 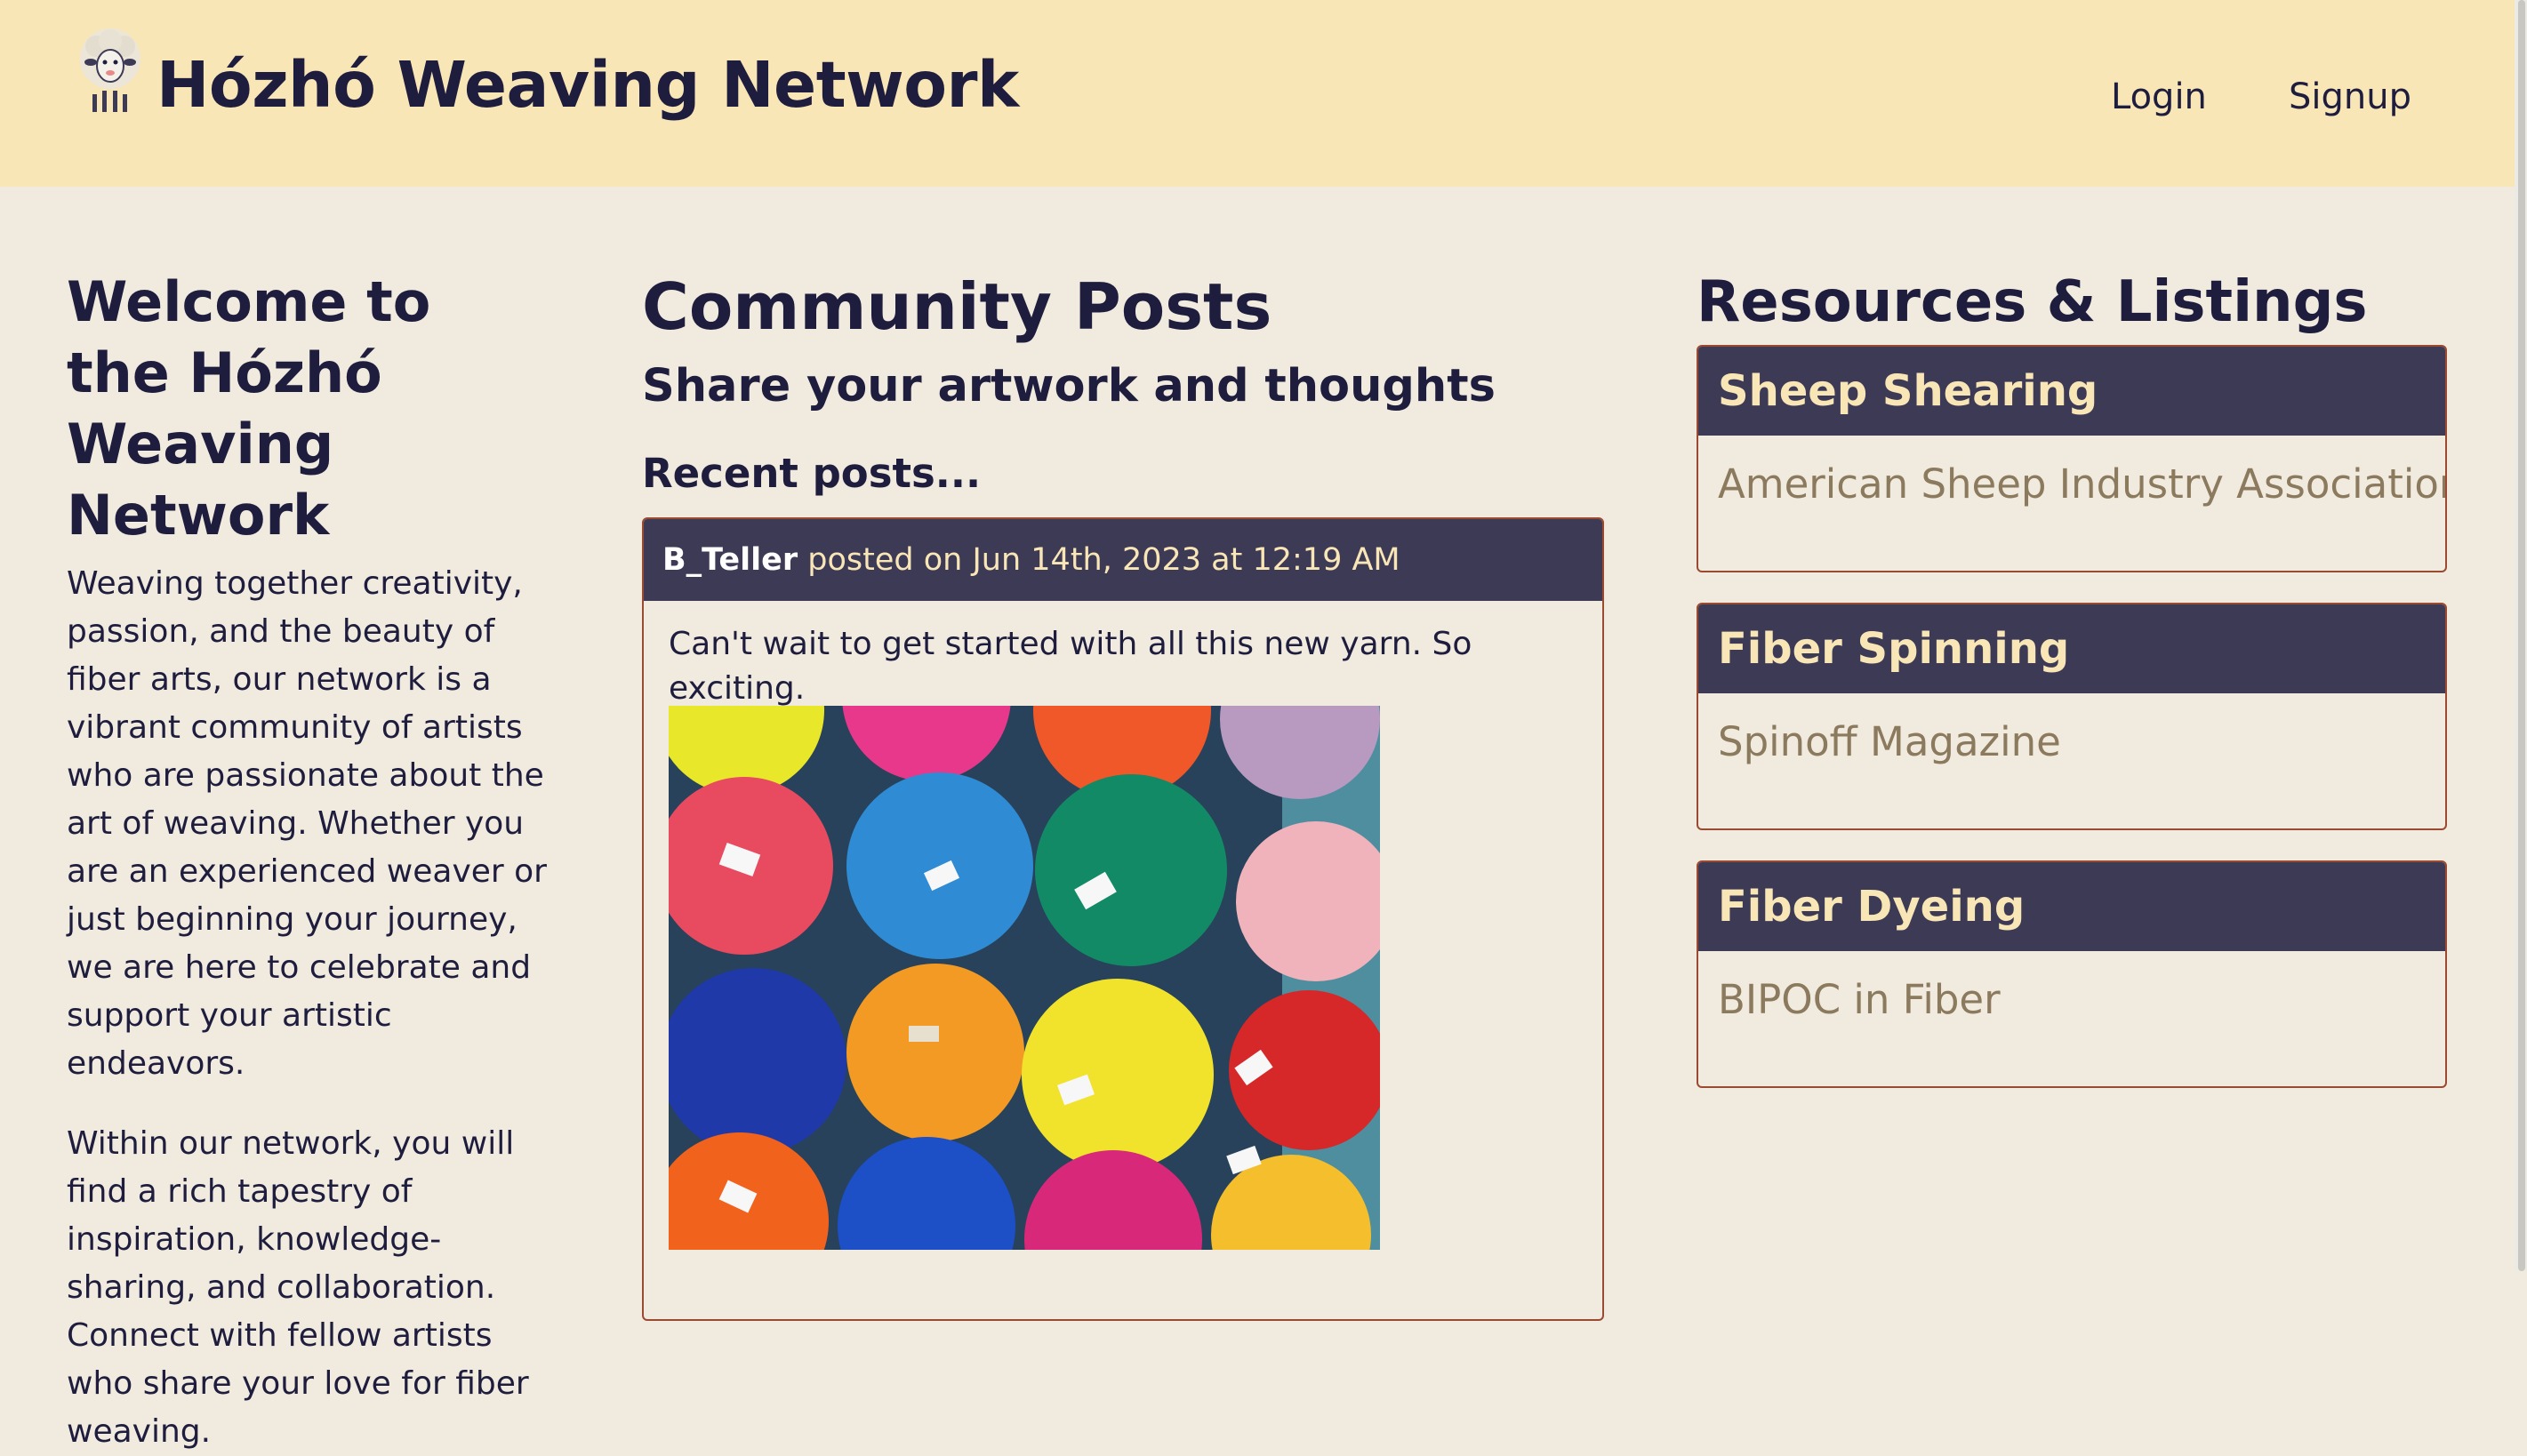 I want to click on post-meta: posted on Jun 14th, 2023 at 12:19 AM, so click(x=1103, y=560).